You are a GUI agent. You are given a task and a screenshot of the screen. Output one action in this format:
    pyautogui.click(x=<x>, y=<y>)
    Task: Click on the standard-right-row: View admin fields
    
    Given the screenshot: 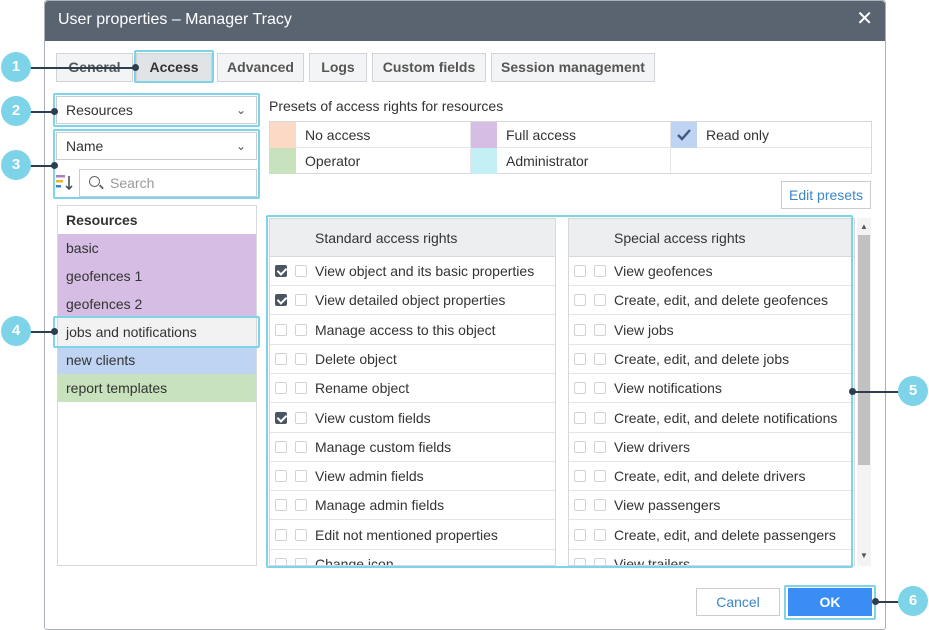 What is the action you would take?
    pyautogui.click(x=412, y=477)
    